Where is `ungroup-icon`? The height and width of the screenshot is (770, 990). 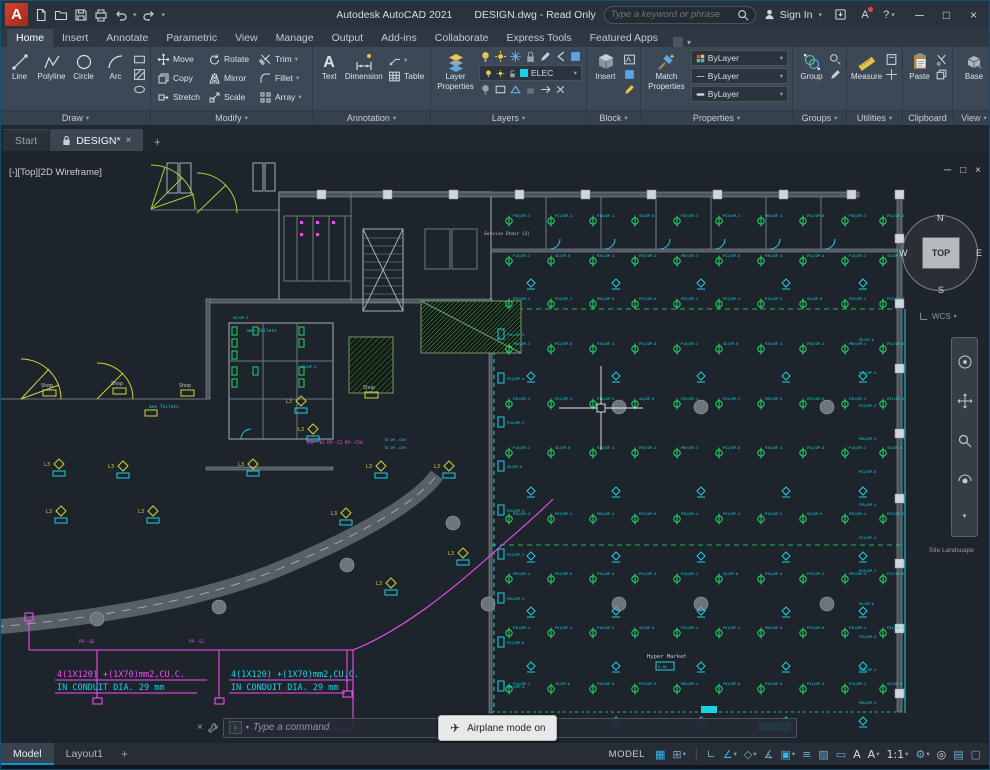
ungroup-icon is located at coordinates (835, 59).